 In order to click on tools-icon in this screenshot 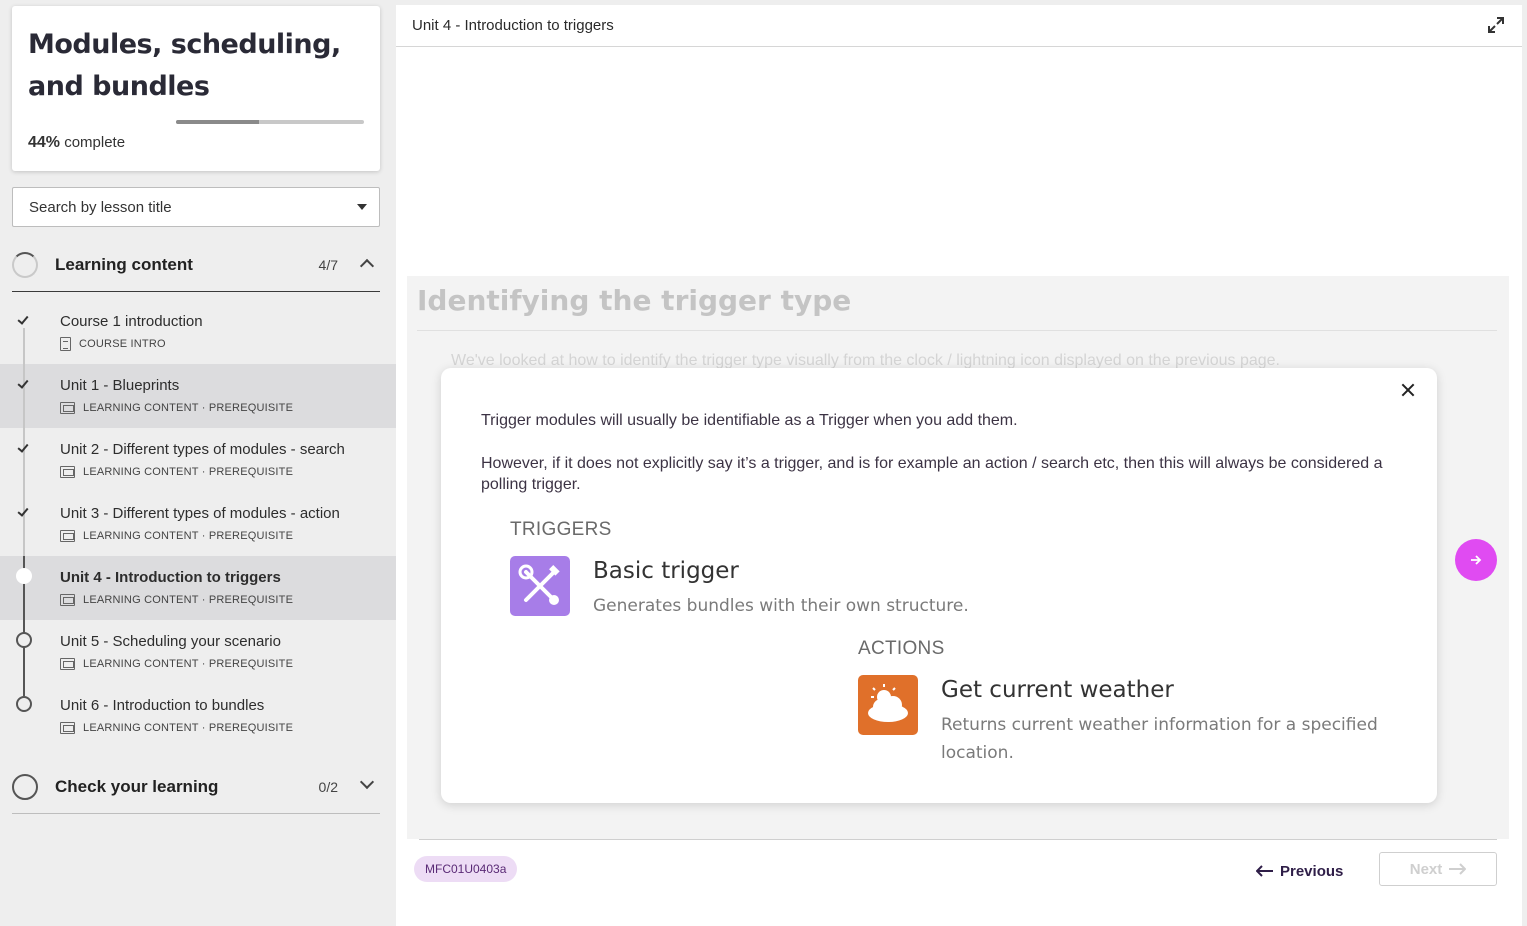, I will do `click(540, 586)`.